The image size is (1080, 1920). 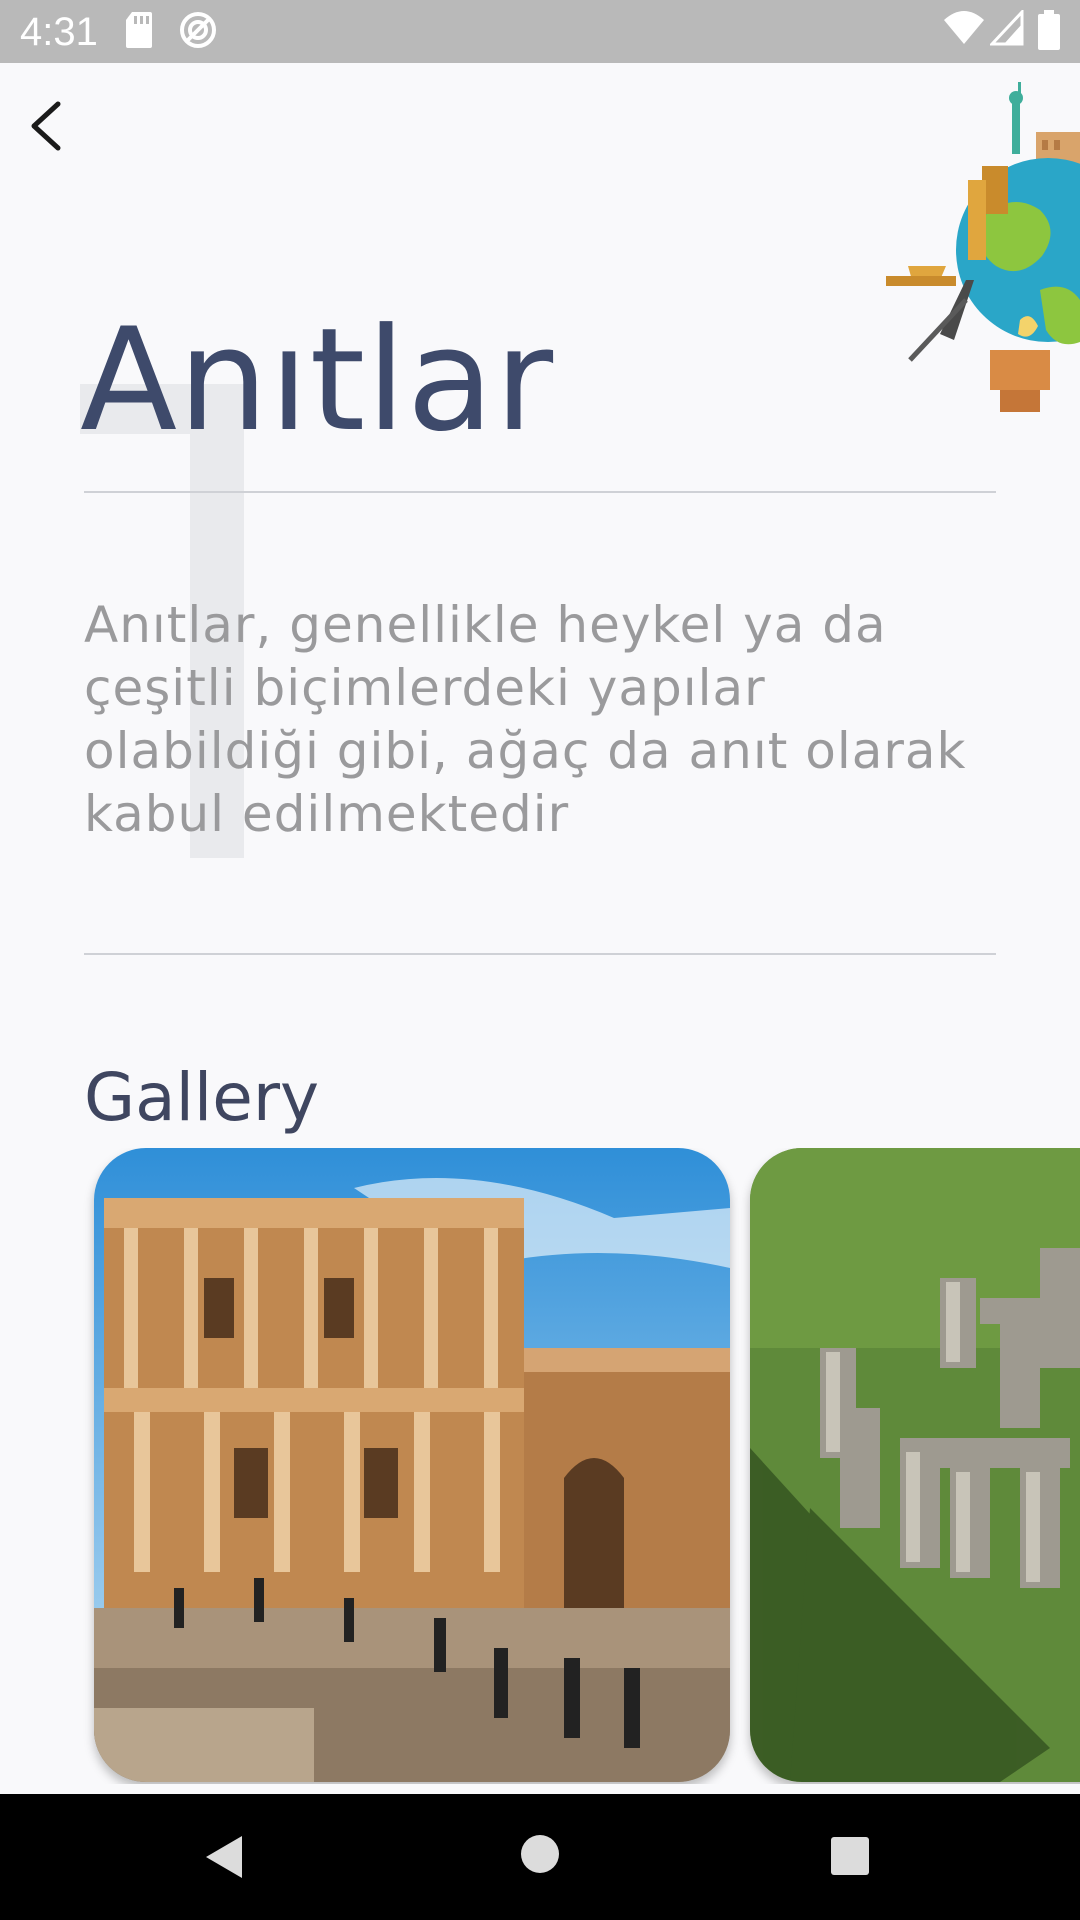 What do you see at coordinates (983, 247) in the screenshot?
I see `globe-landmarks-illustration` at bounding box center [983, 247].